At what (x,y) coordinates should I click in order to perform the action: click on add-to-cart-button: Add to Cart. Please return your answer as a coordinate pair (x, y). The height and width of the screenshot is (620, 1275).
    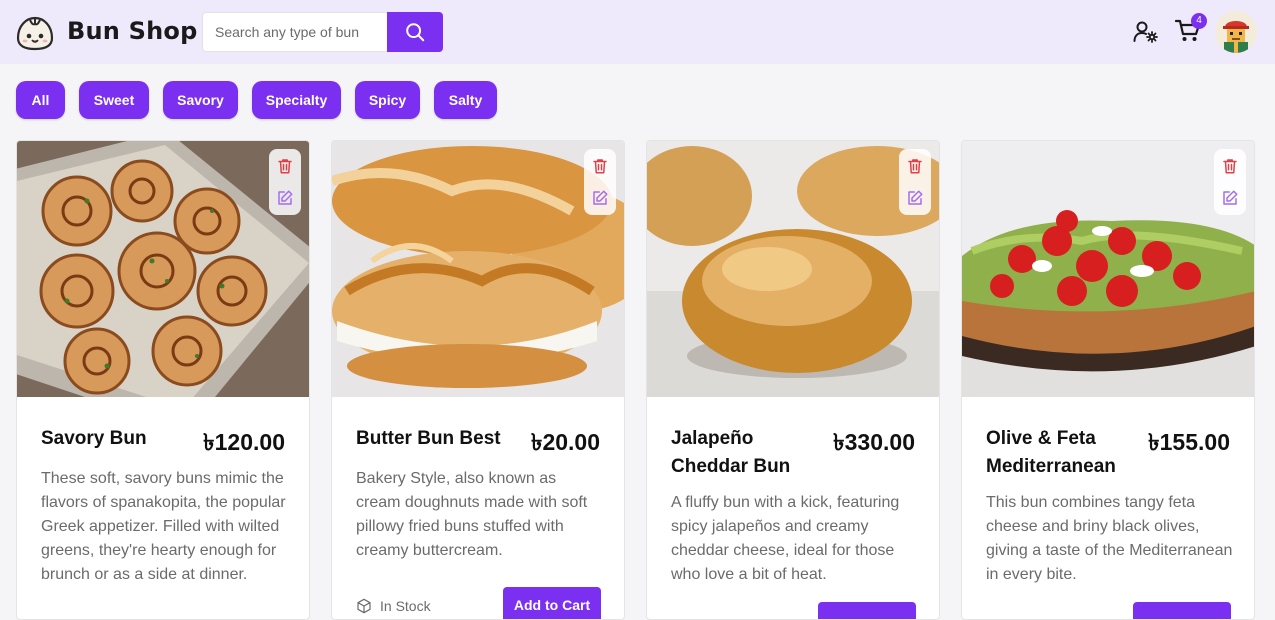
    Looking at the image, I should click on (552, 603).